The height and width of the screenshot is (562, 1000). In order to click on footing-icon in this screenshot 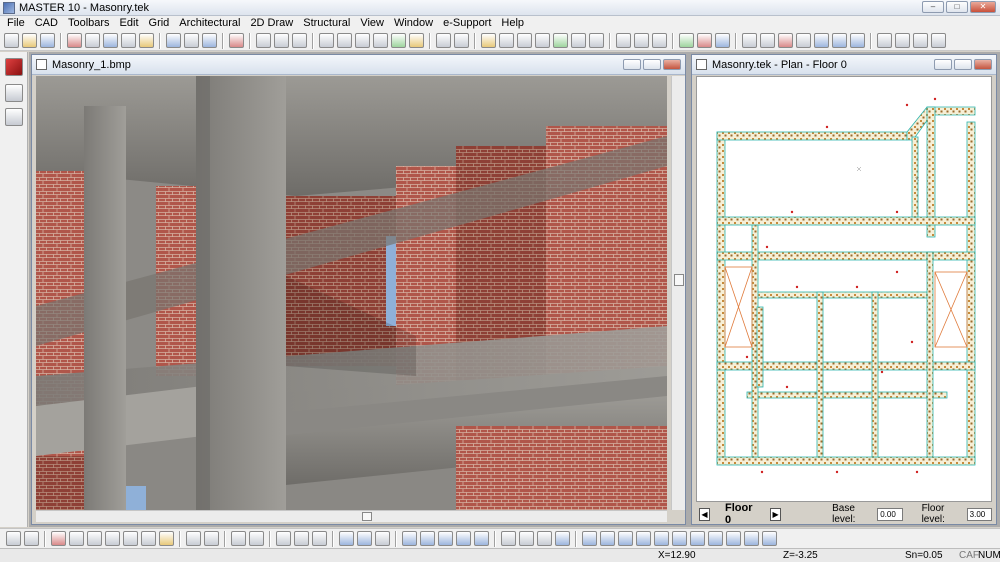, I will do `click(767, 40)`.